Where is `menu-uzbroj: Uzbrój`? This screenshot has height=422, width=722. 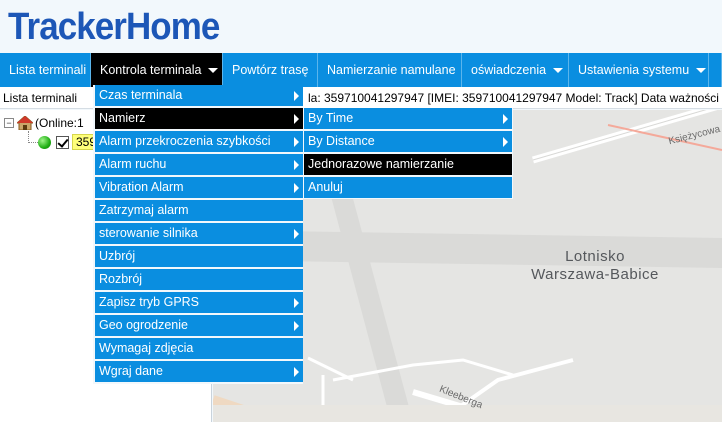 menu-uzbroj: Uzbrój is located at coordinates (199, 256).